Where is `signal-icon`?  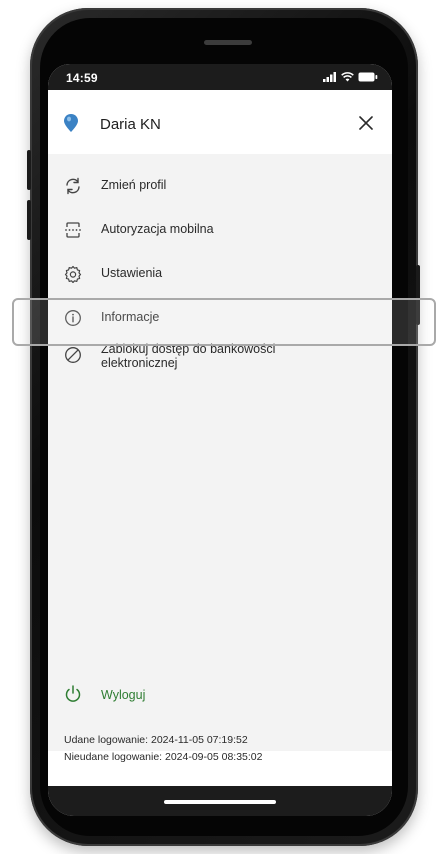 signal-icon is located at coordinates (329, 77).